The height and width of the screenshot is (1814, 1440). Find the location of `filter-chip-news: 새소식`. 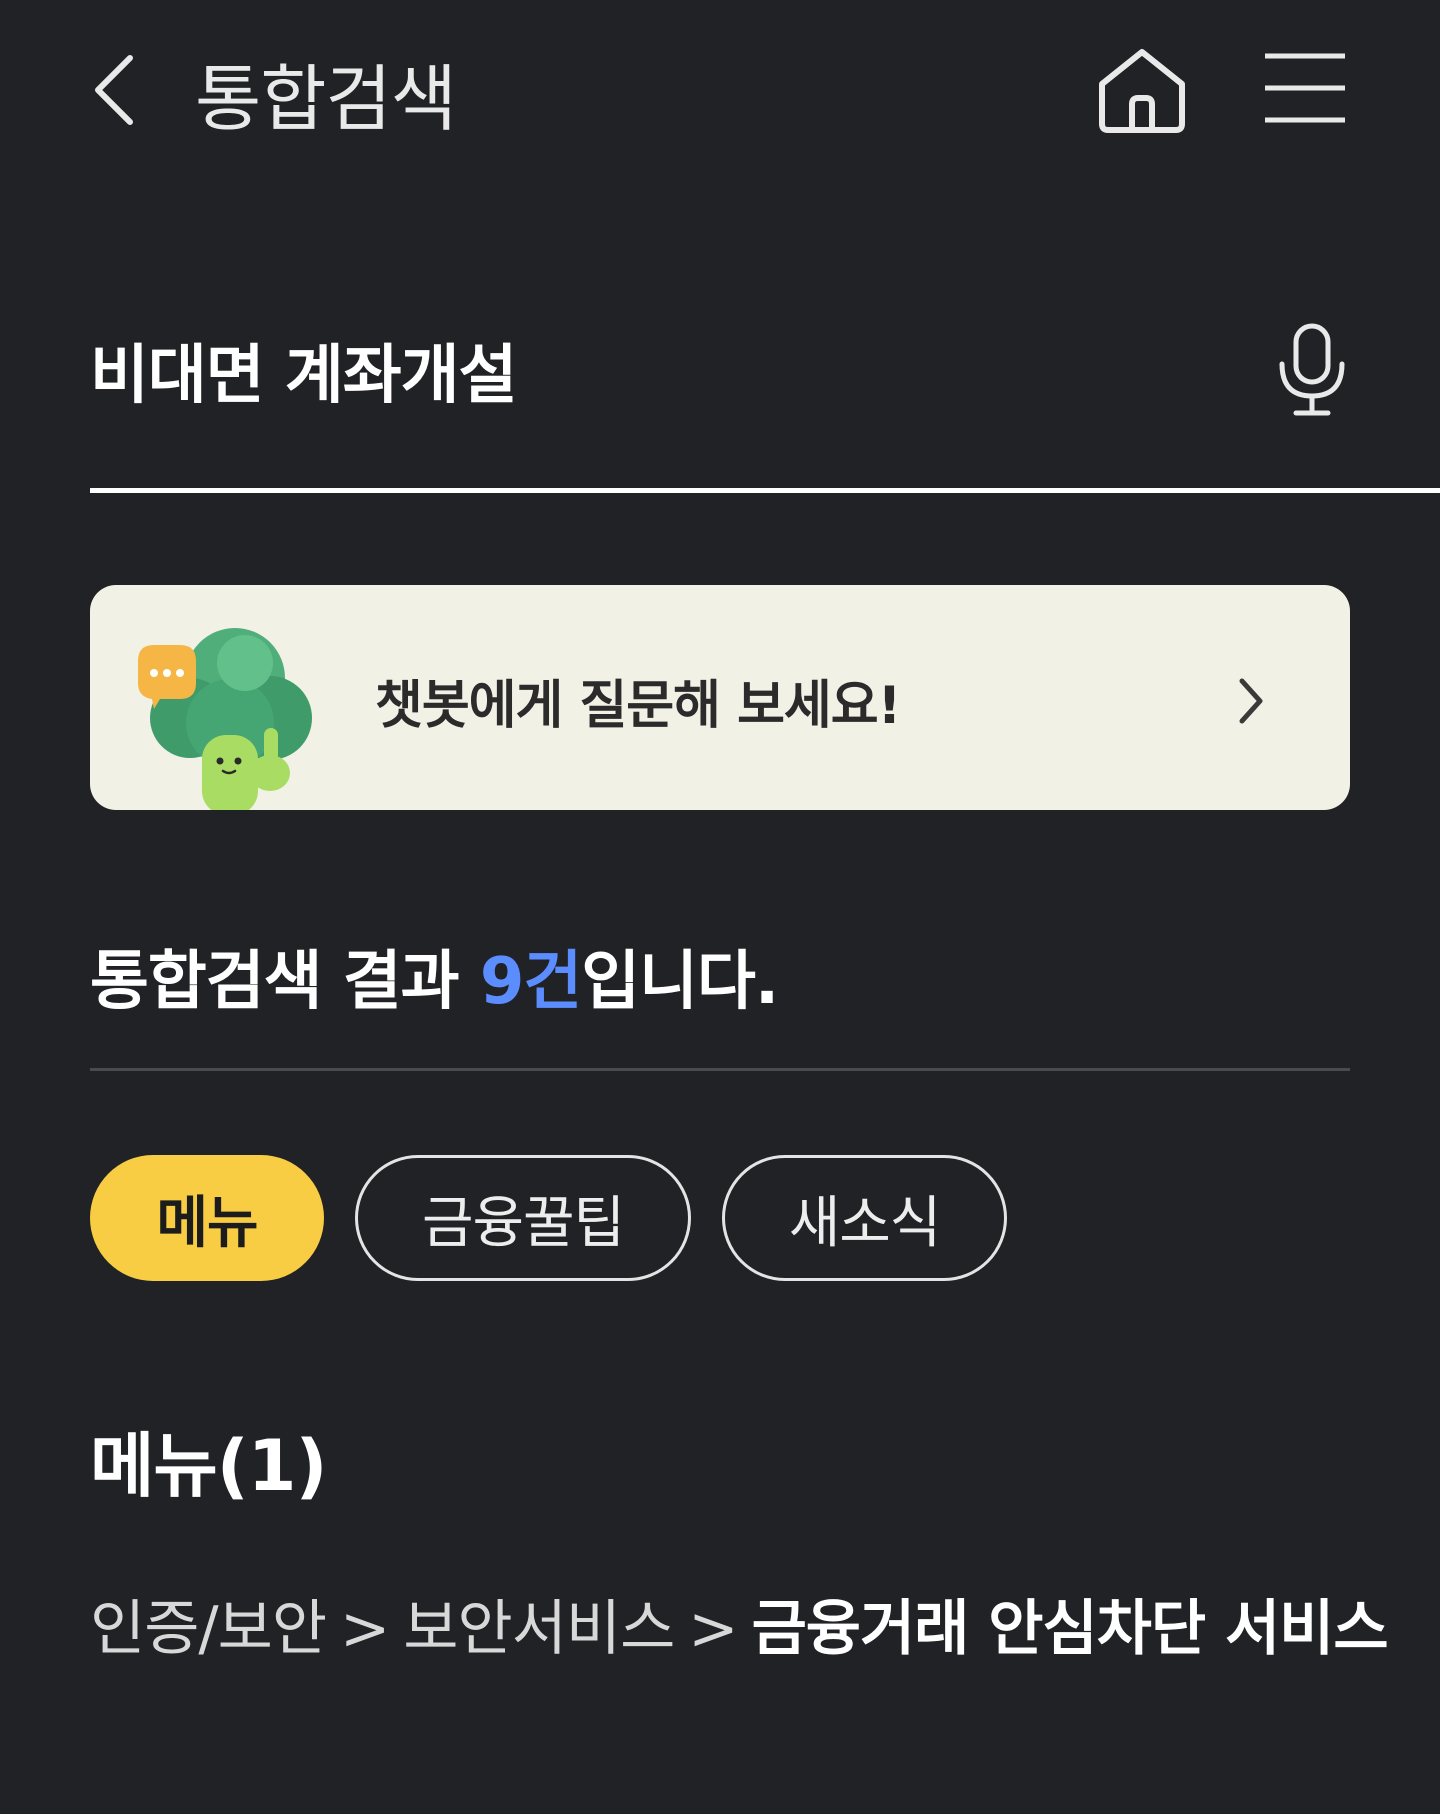

filter-chip-news: 새소식 is located at coordinates (864, 1218).